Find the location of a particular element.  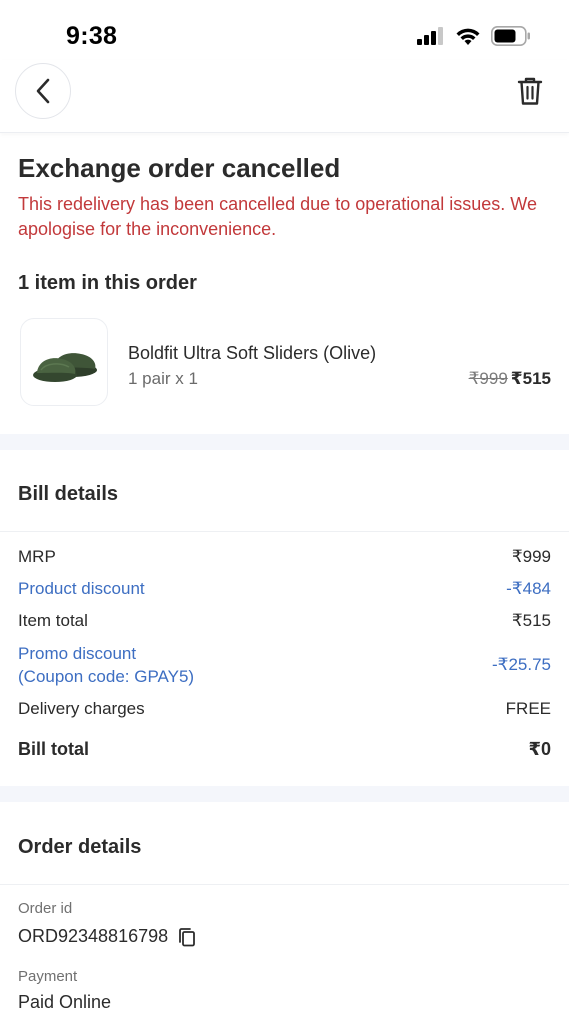

payment-label: Payment is located at coordinates (48, 976).